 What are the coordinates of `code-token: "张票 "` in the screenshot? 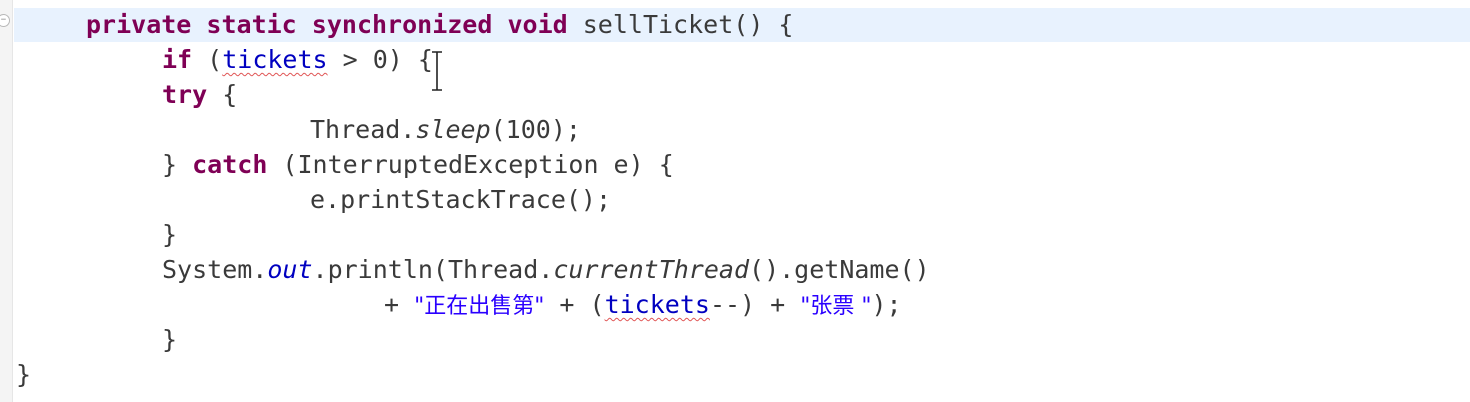 It's located at (836, 306).